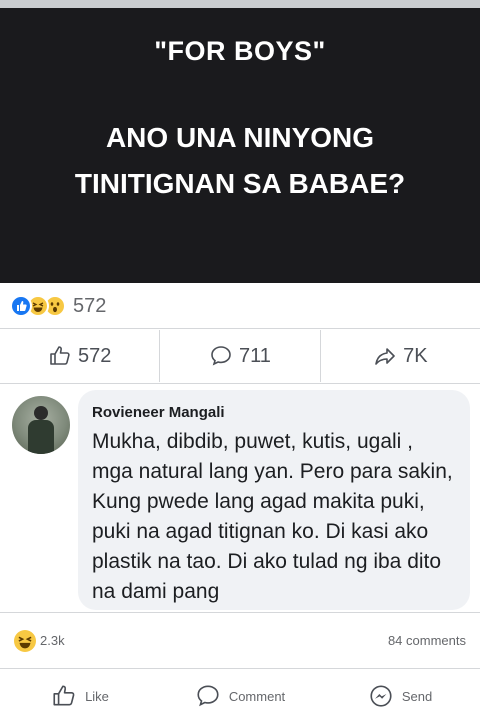 Image resolution: width=480 pixels, height=720 pixels. I want to click on like-button: Like, so click(80, 696).